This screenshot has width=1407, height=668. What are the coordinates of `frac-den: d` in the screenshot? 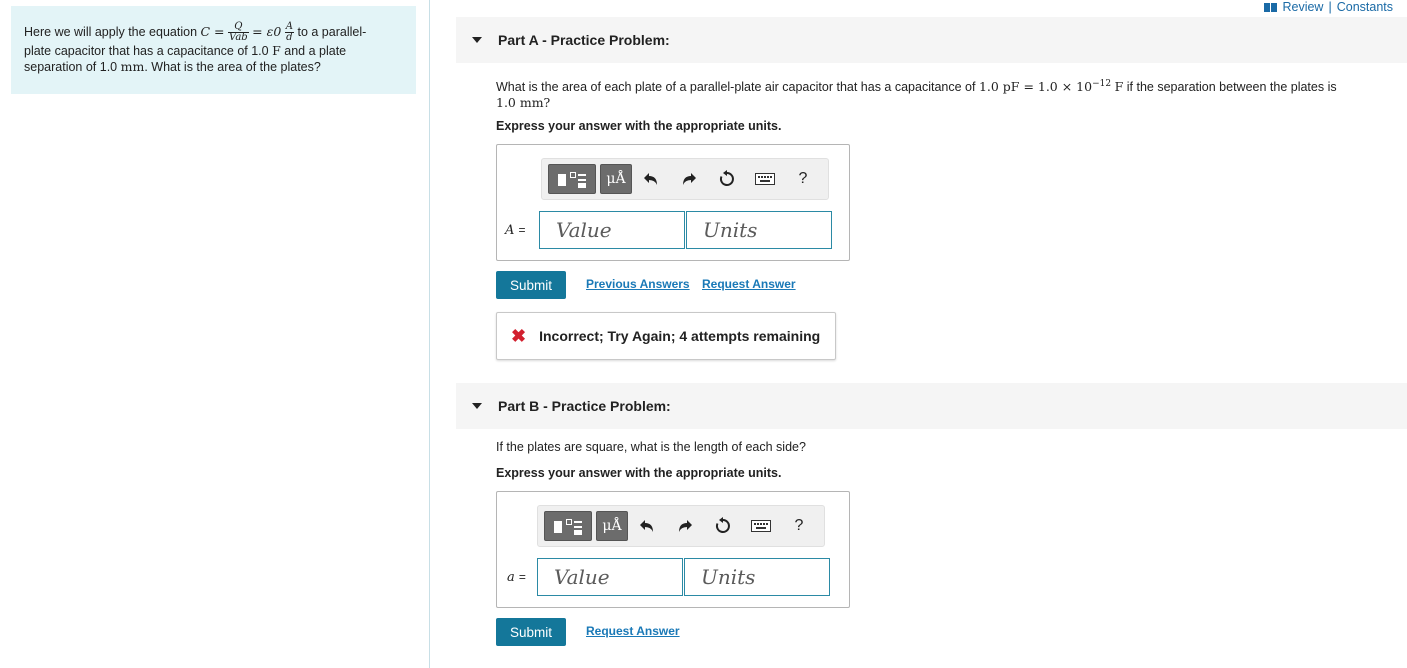 It's located at (289, 37).